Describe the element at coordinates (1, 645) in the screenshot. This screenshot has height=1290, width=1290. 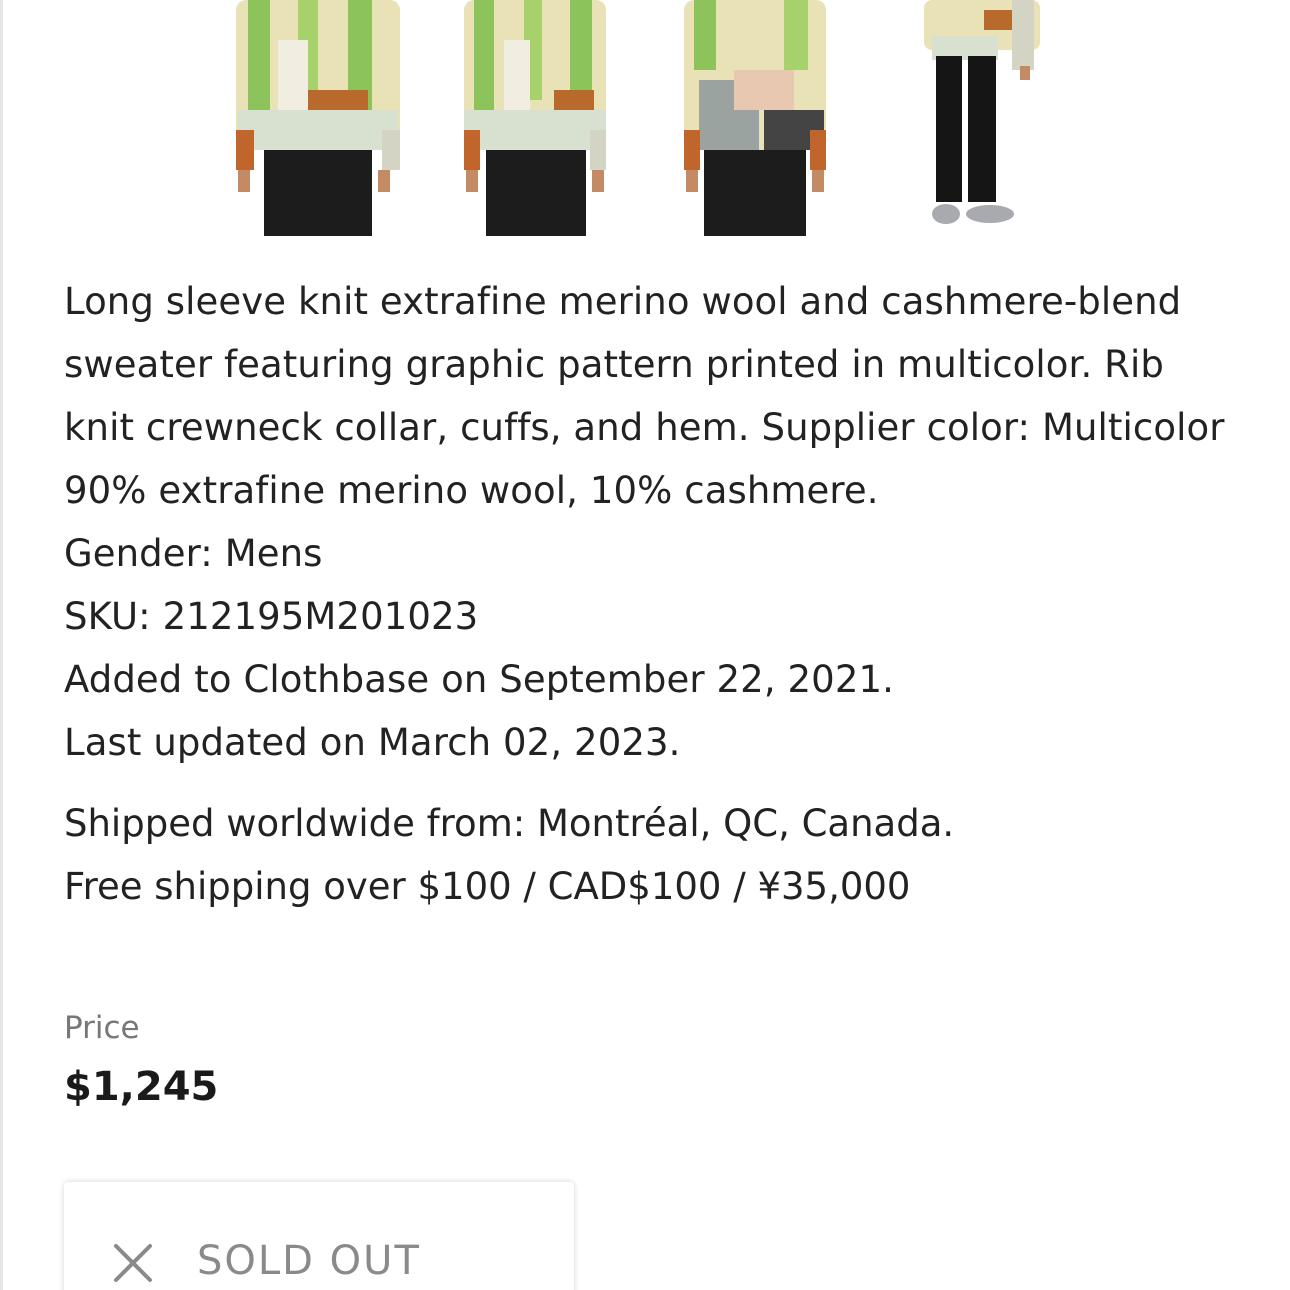
I see `page-edge` at that location.